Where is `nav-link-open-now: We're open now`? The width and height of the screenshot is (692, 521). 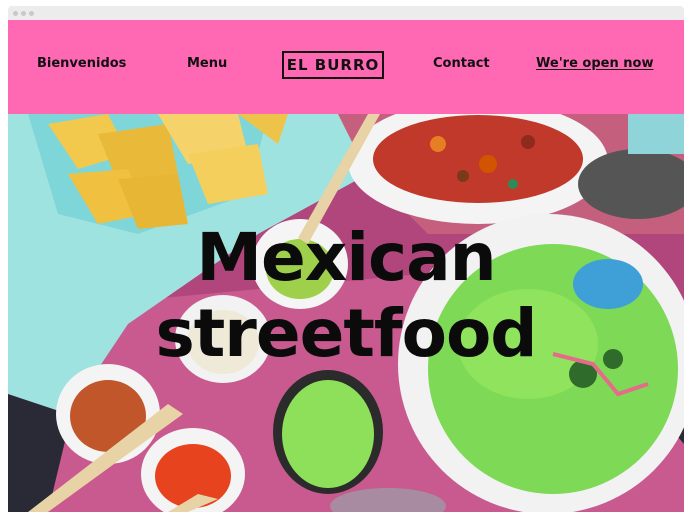 nav-link-open-now: We're open now is located at coordinates (594, 63).